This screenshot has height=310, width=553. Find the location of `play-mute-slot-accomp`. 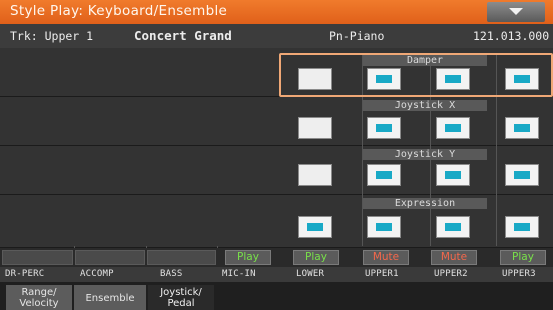

play-mute-slot-accomp is located at coordinates (110, 257).